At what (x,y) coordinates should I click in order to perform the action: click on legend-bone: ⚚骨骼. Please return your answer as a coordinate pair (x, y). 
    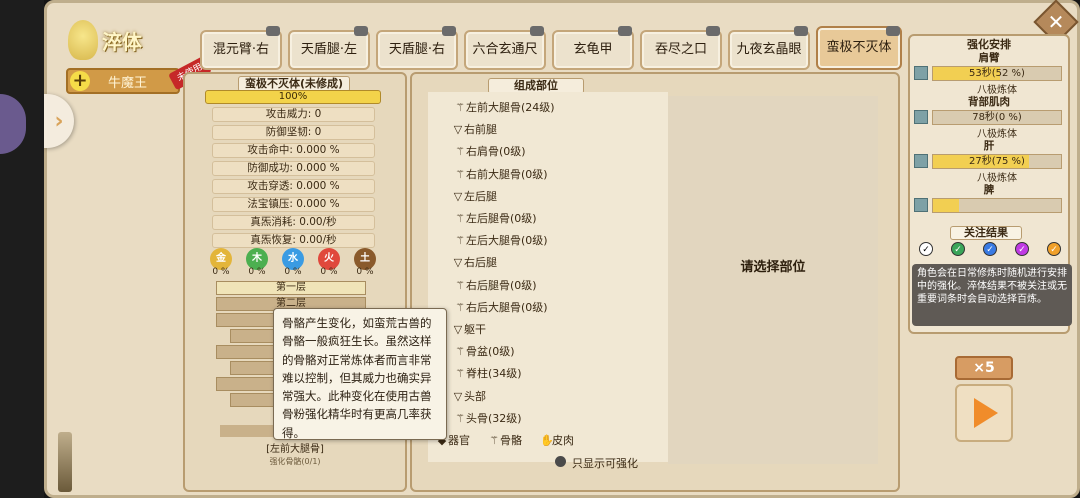
    Looking at the image, I should click on (505, 440).